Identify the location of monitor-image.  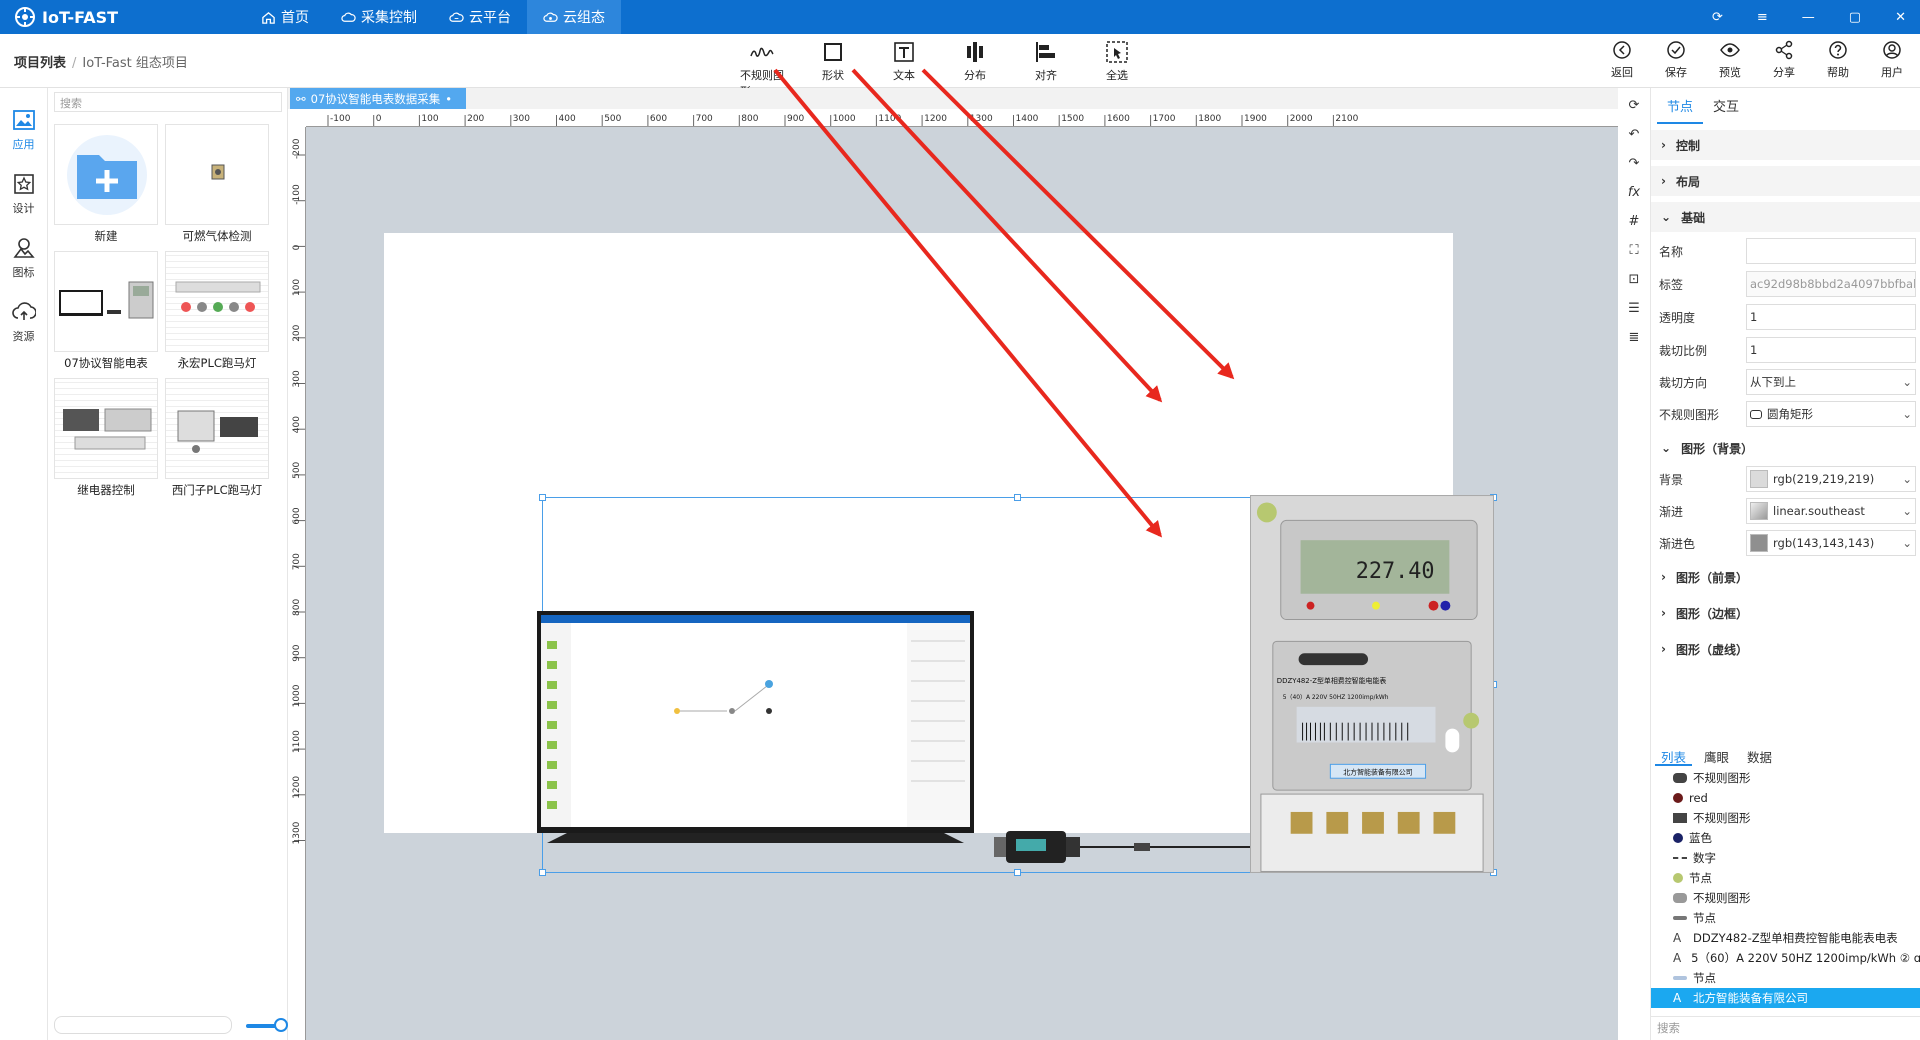
(755, 727).